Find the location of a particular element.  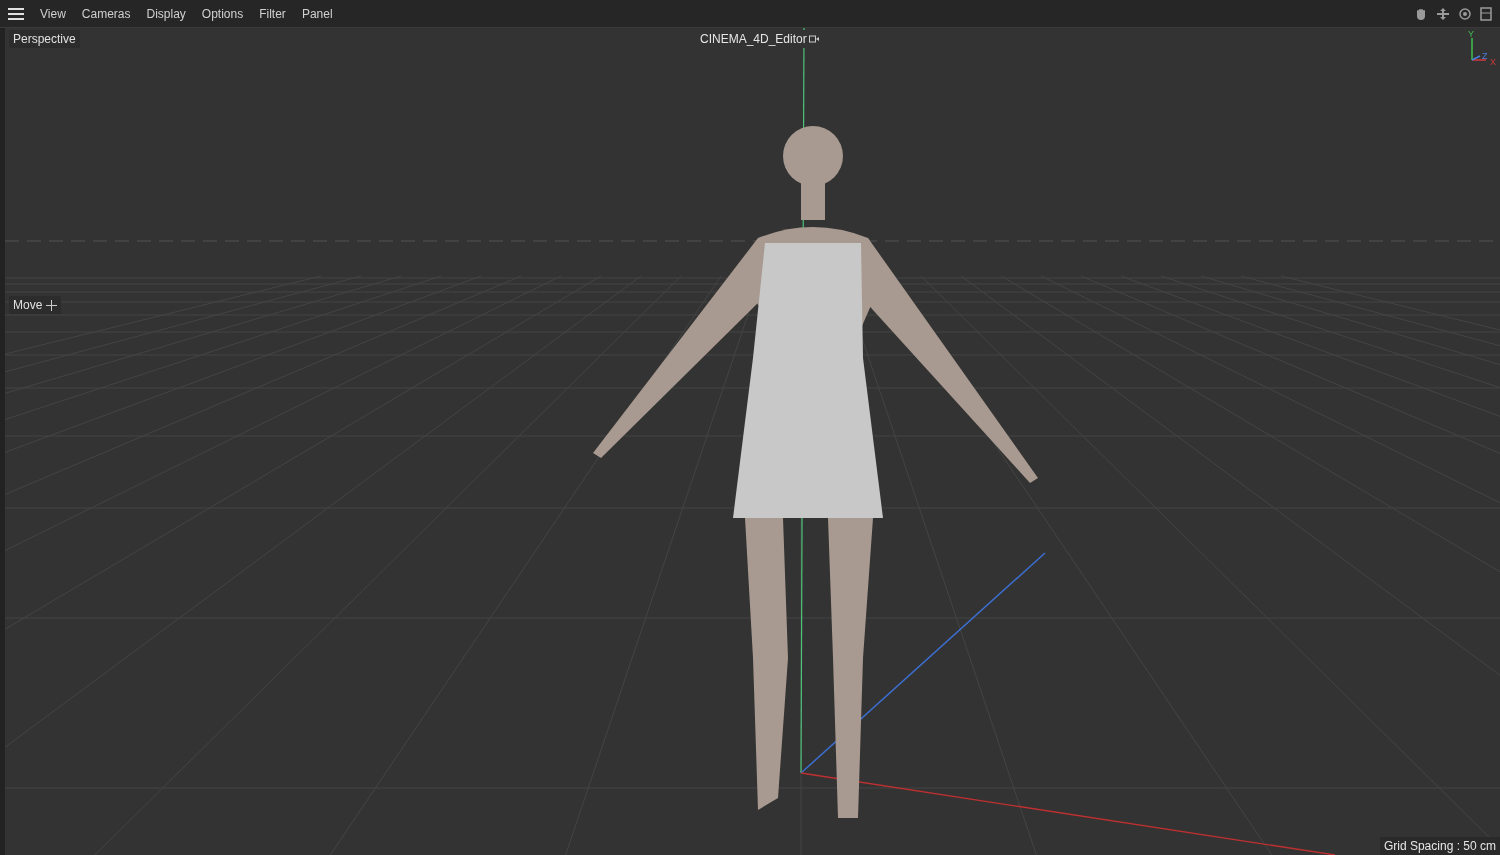

axis-label: X is located at coordinates (1493, 62).